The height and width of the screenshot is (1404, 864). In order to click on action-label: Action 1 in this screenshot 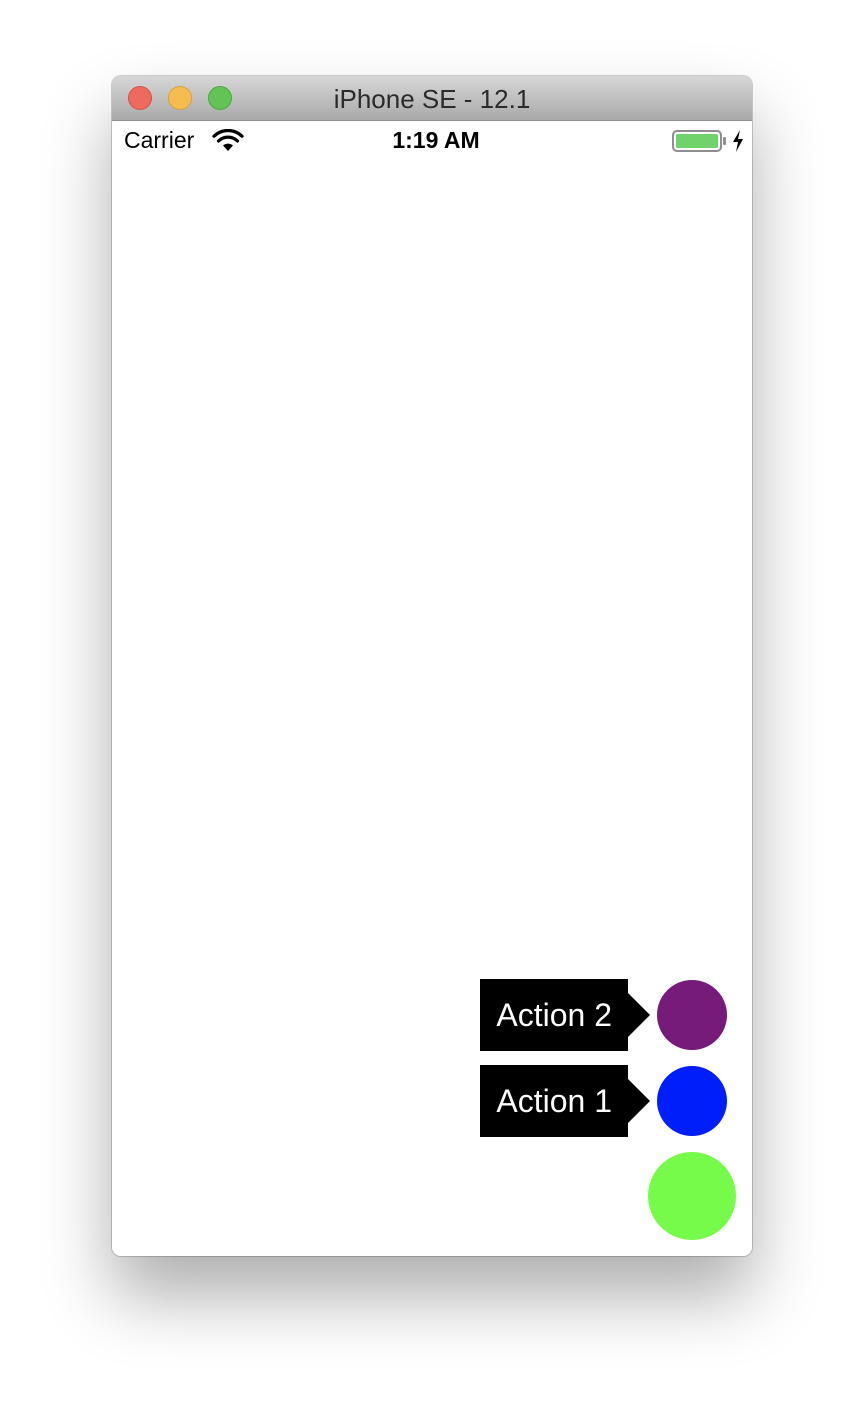, I will do `click(554, 1101)`.